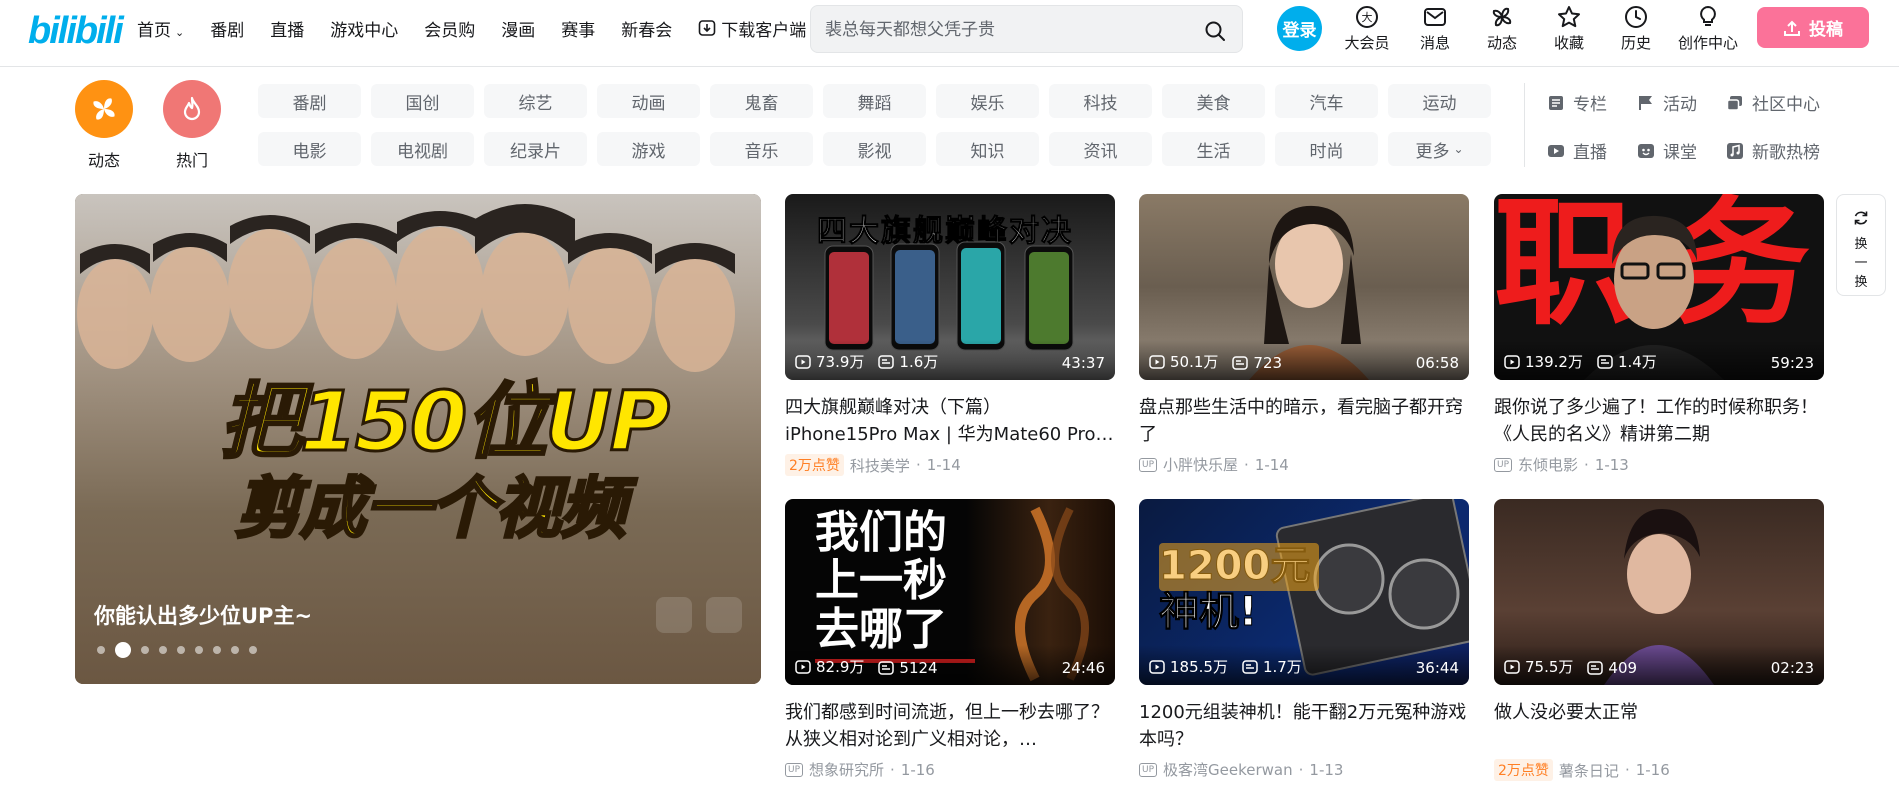 This screenshot has width=1899, height=797. I want to click on nav-spring-gala: 新春会, so click(646, 28).